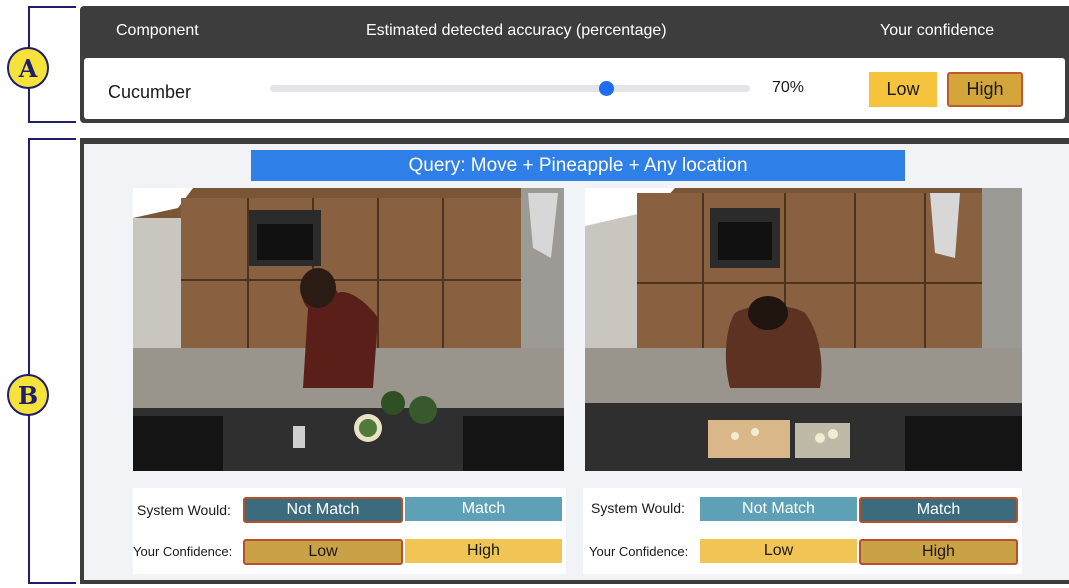  I want to click on accuracy-value: 70%, so click(788, 87).